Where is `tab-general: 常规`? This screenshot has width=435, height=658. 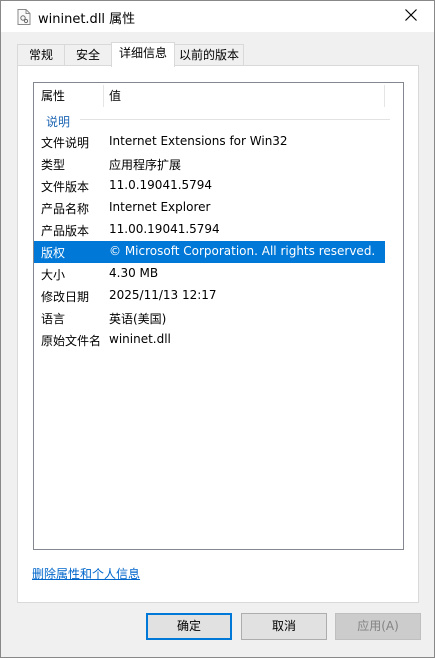
tab-general: 常规 is located at coordinates (41, 55).